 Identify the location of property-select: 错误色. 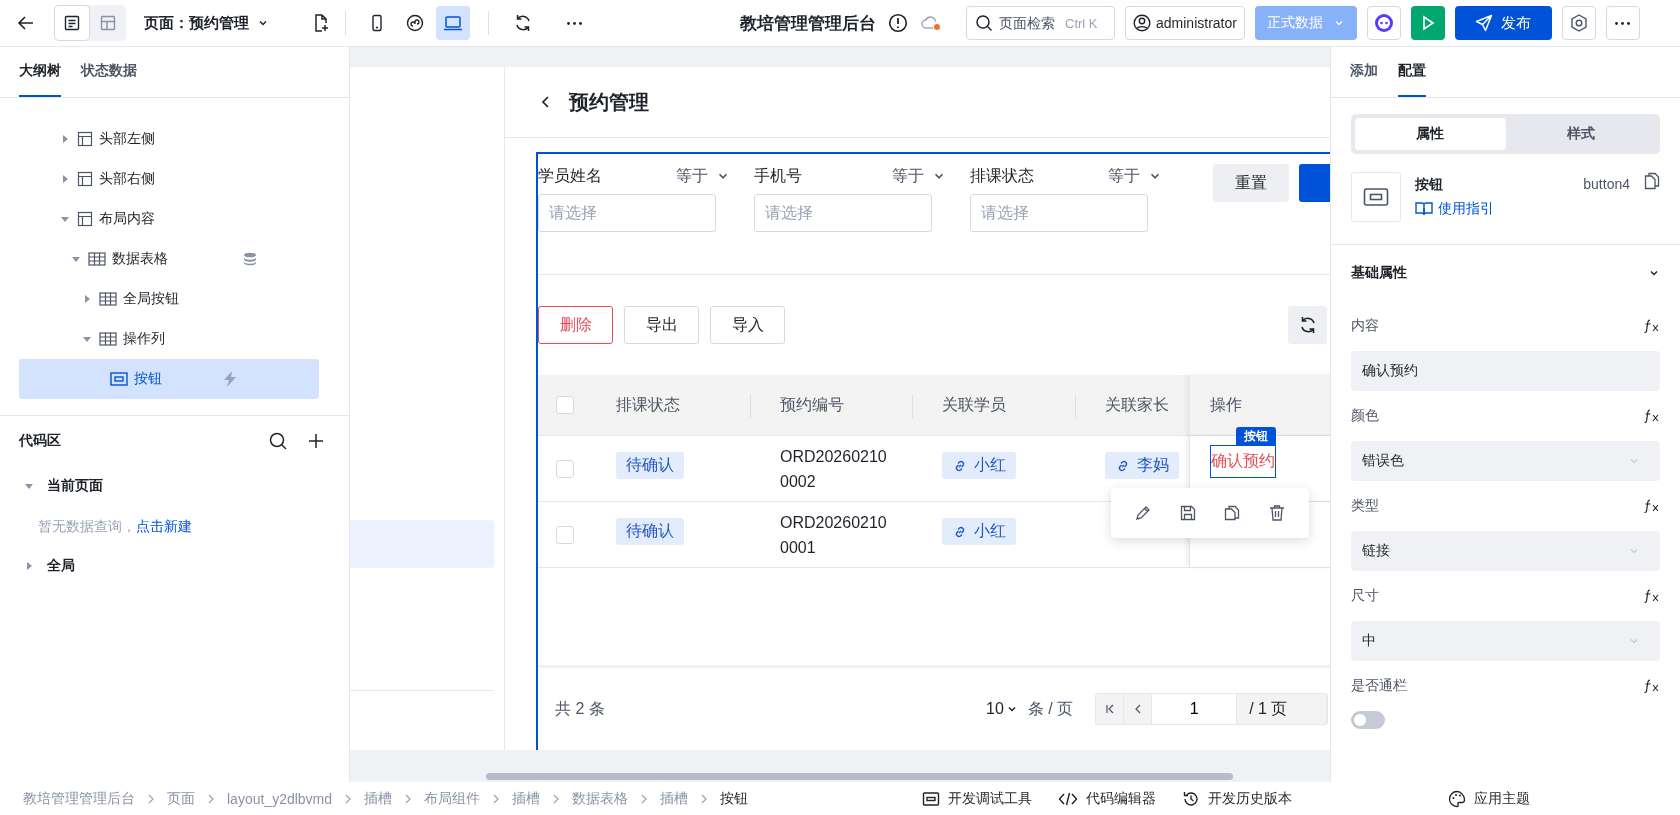
(1505, 461).